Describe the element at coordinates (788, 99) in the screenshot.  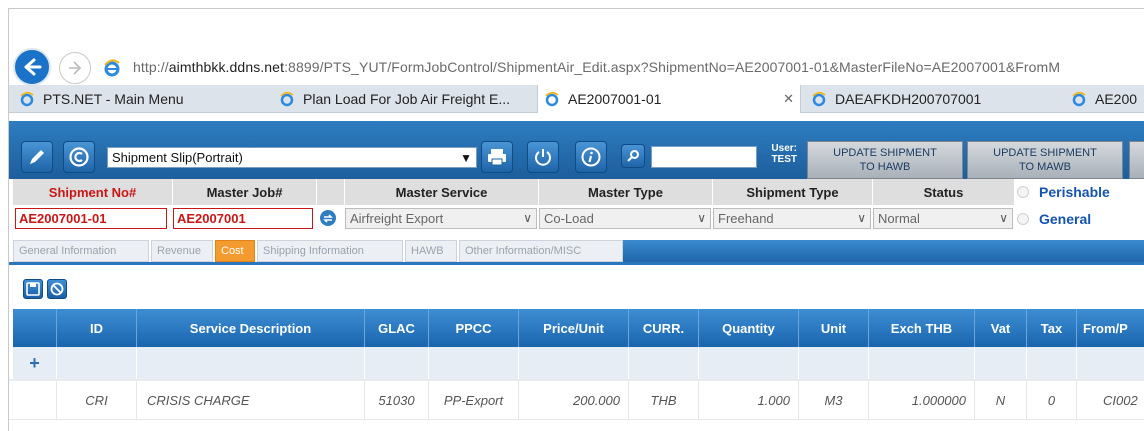
I see `close-tab-icon: ✕` at that location.